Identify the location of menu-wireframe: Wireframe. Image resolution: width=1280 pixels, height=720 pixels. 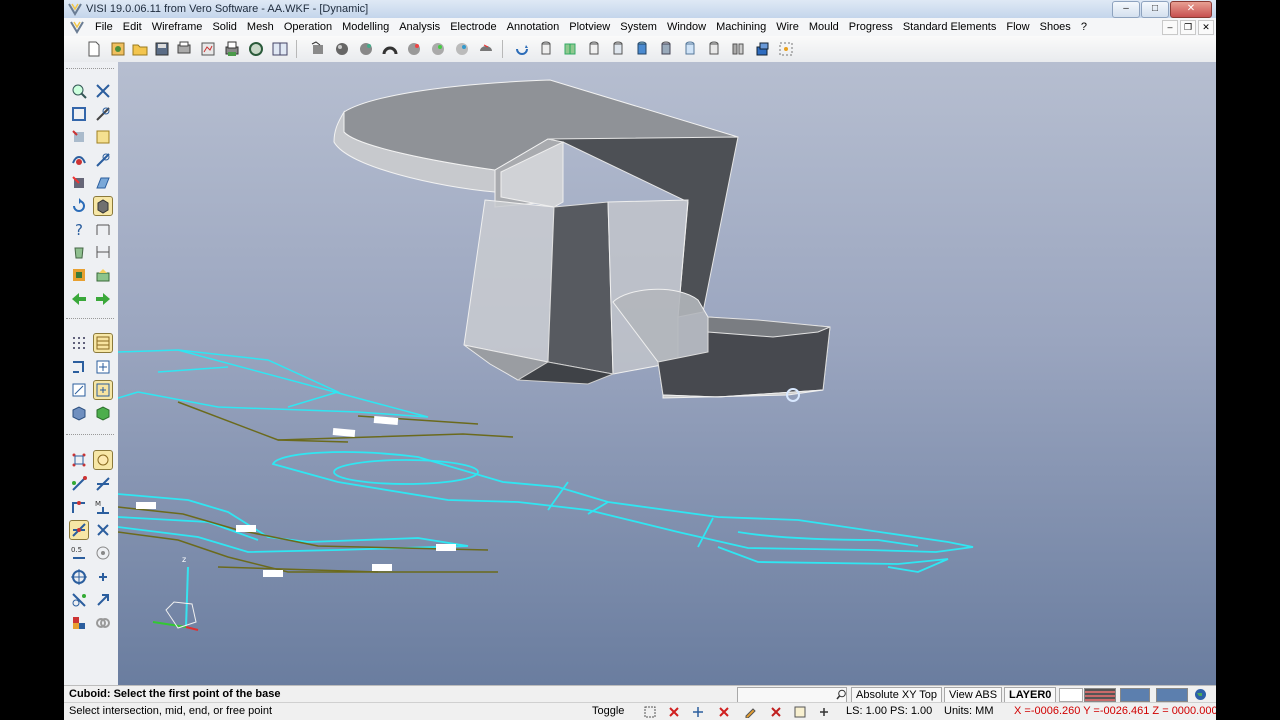
(177, 27).